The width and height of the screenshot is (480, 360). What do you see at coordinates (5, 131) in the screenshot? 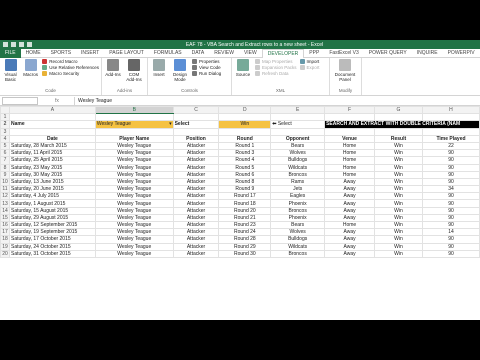
I see `row-header: 3` at bounding box center [5, 131].